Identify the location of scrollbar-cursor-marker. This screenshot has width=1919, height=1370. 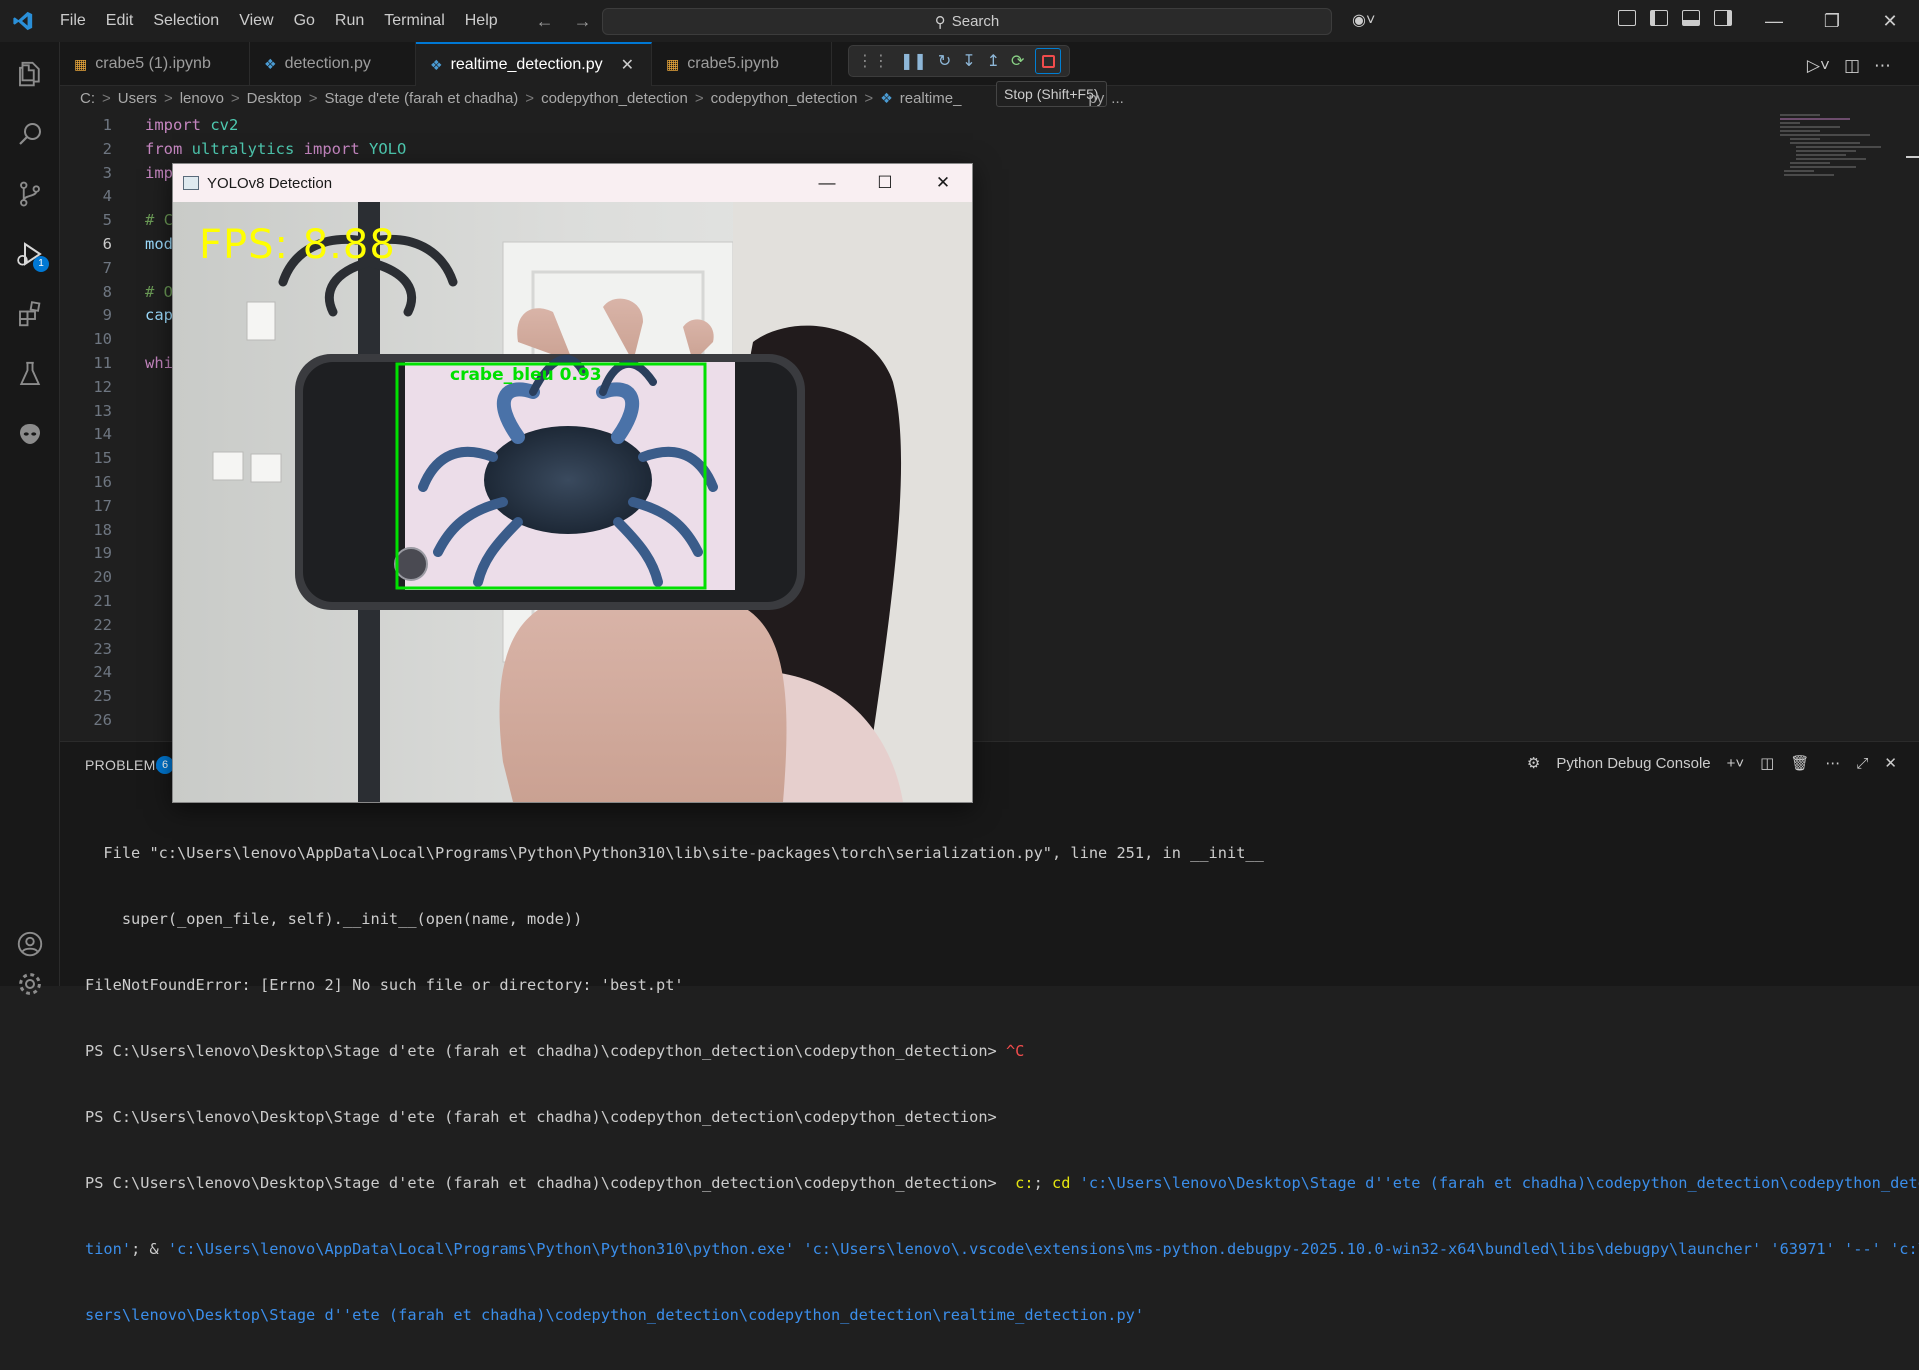
(1912, 157).